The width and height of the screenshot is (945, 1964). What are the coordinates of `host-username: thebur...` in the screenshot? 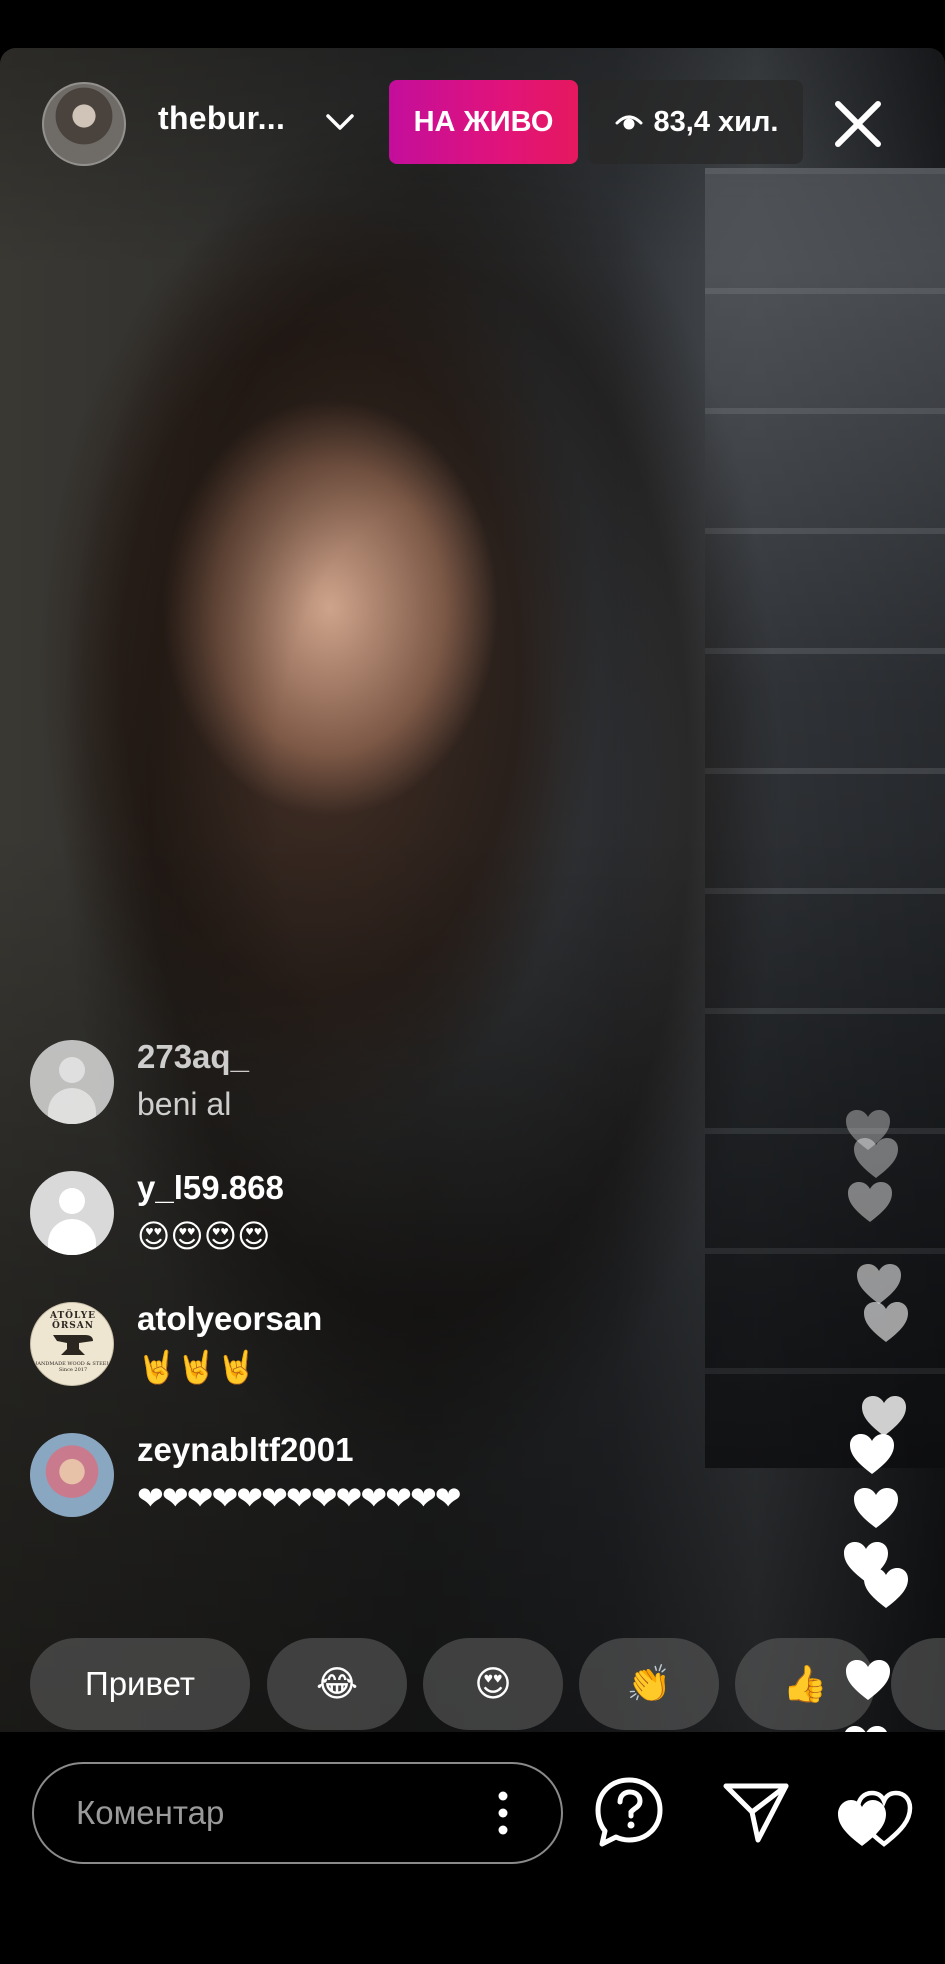 It's located at (221, 118).